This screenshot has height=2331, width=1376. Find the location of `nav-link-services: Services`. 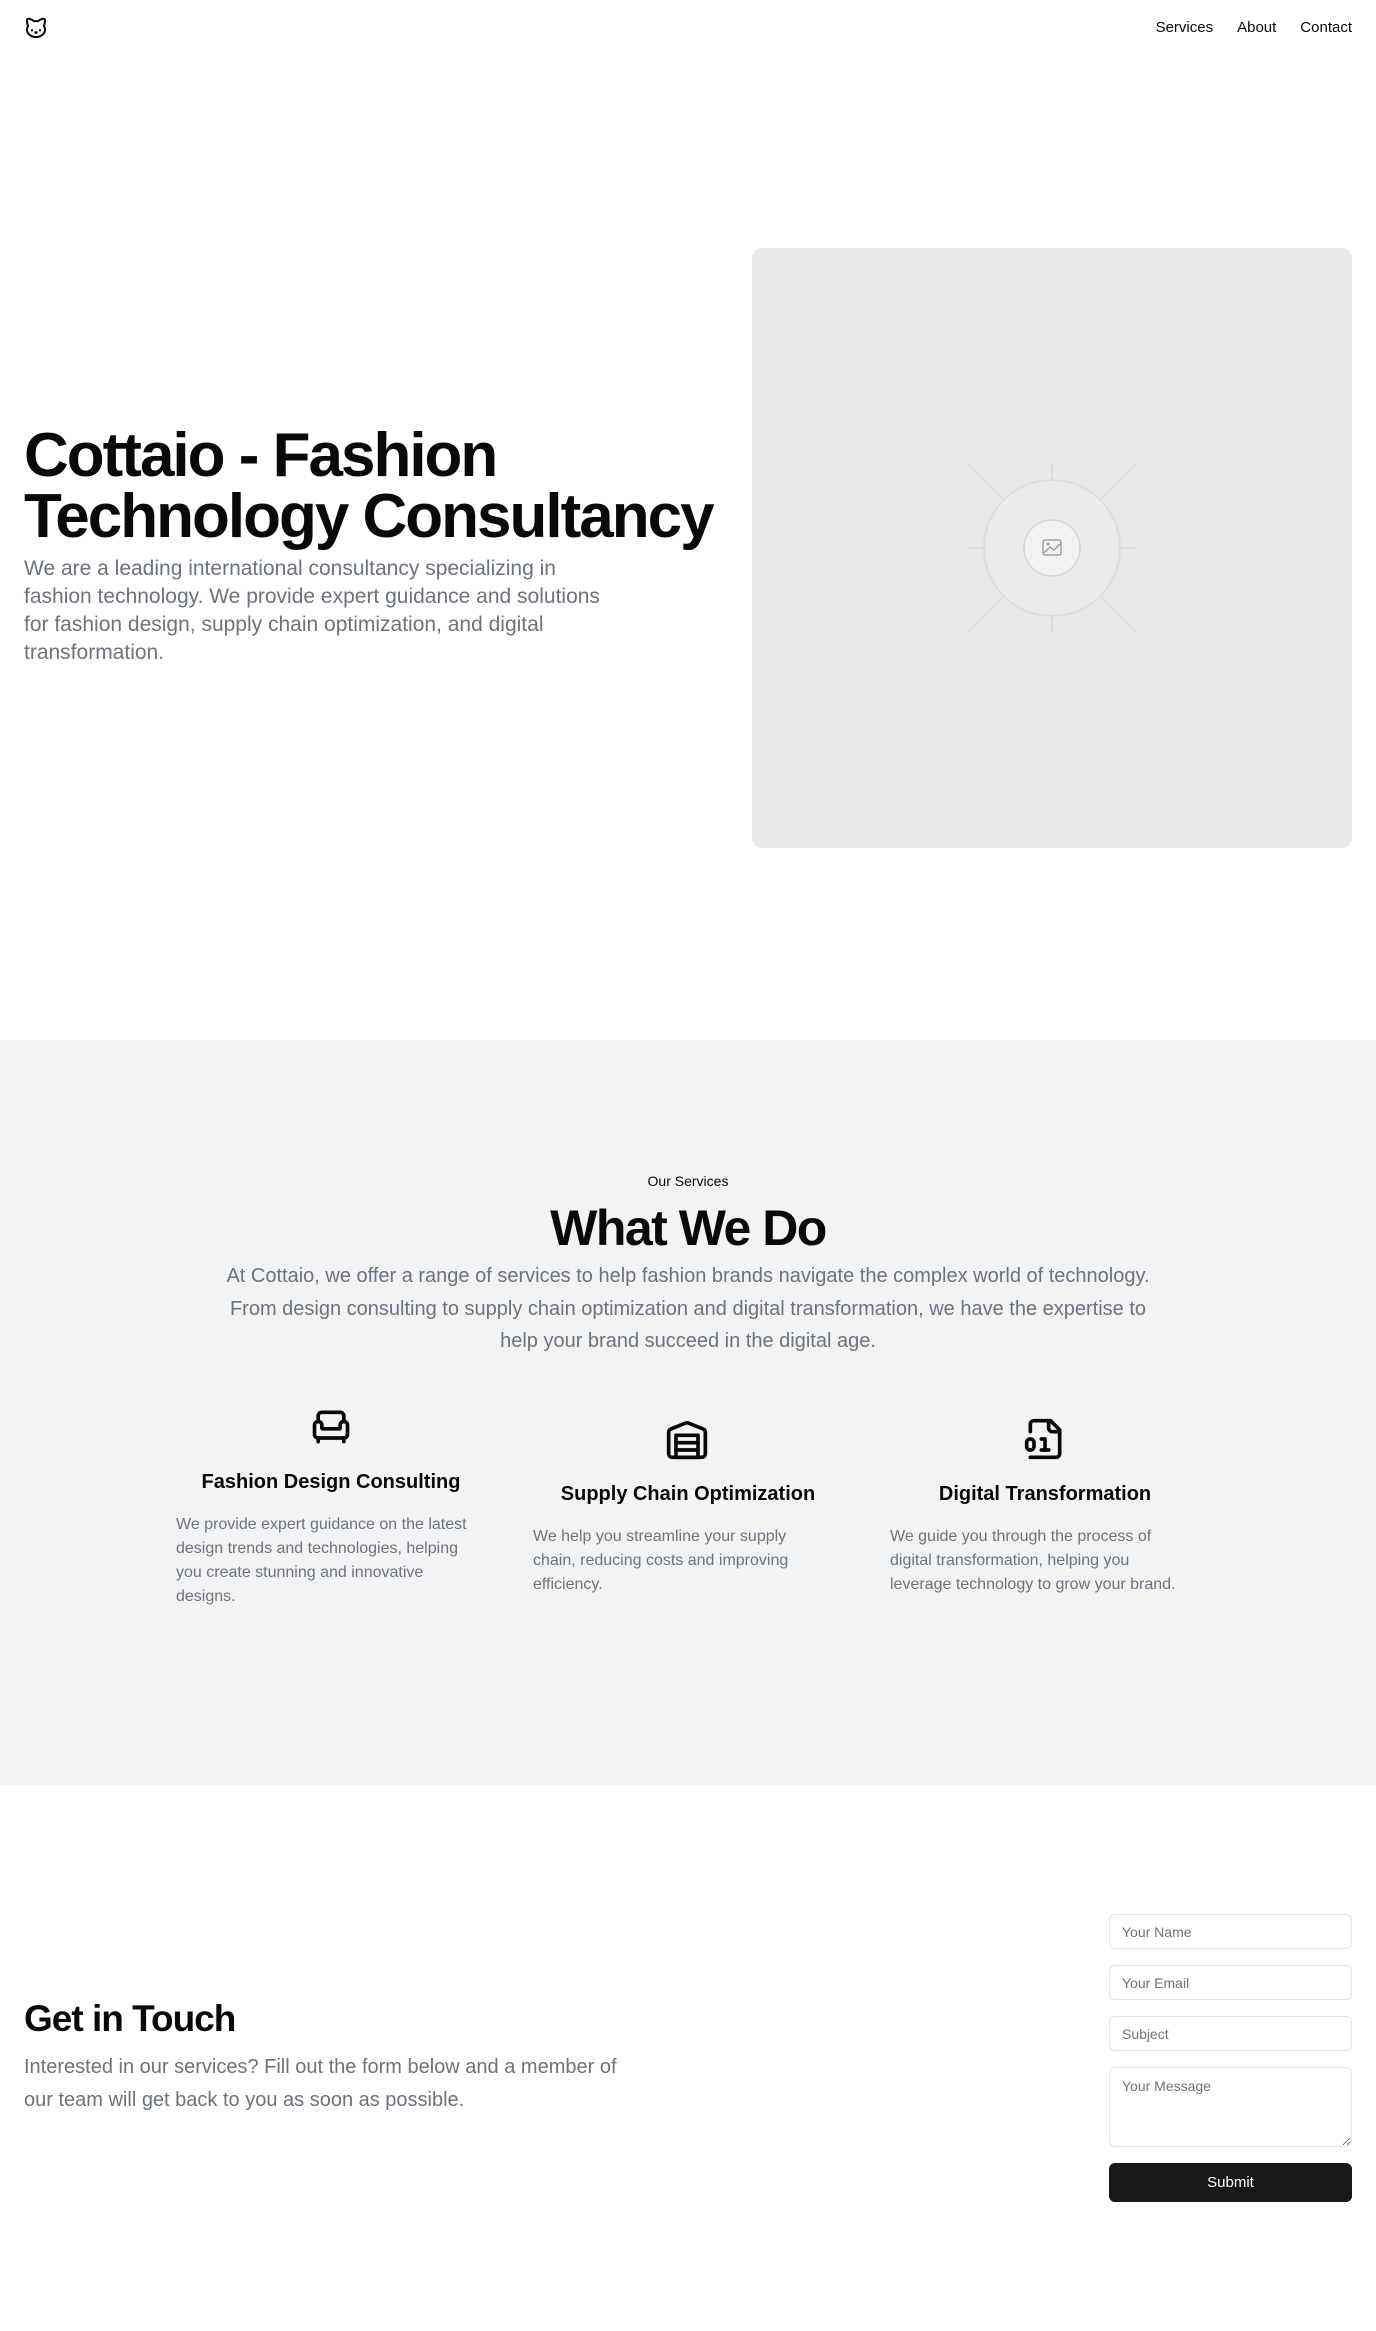

nav-link-services: Services is located at coordinates (1185, 28).